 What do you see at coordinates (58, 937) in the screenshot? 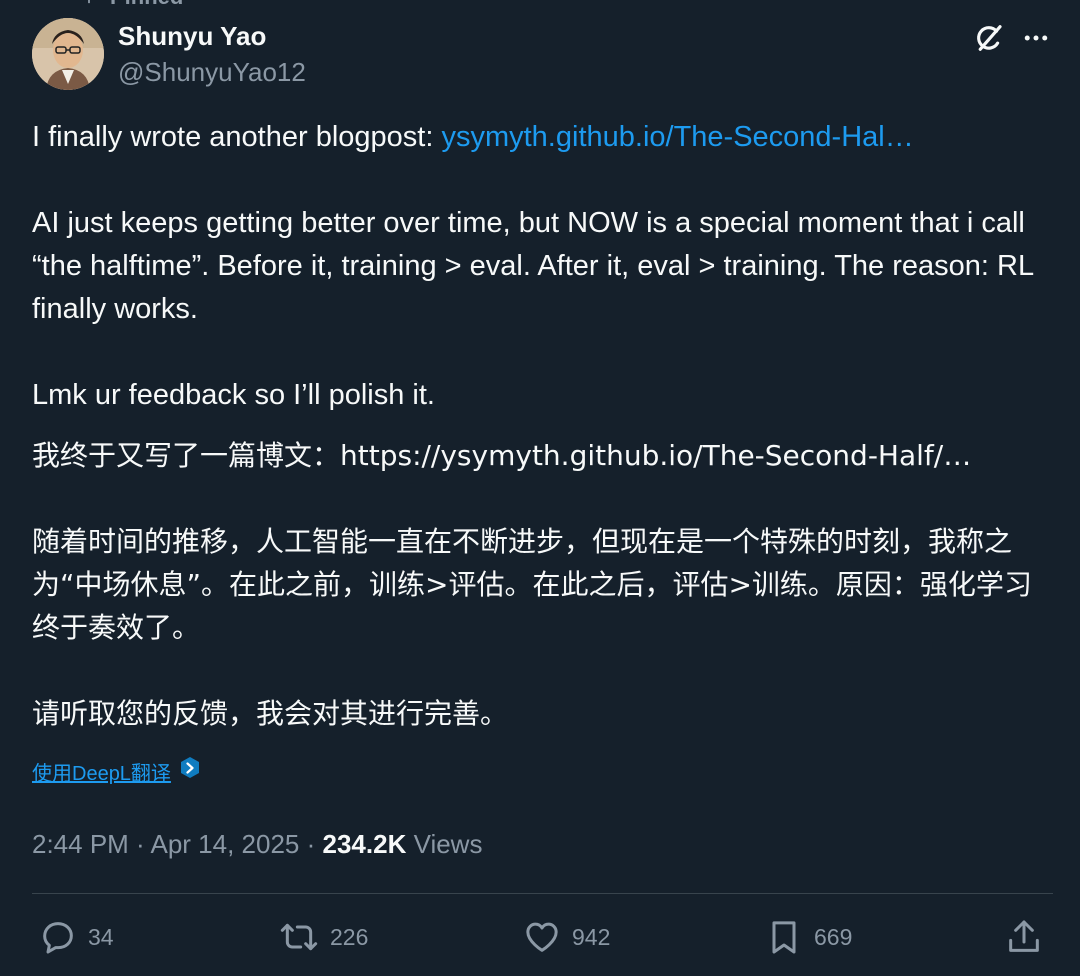
I see `reply-icon` at bounding box center [58, 937].